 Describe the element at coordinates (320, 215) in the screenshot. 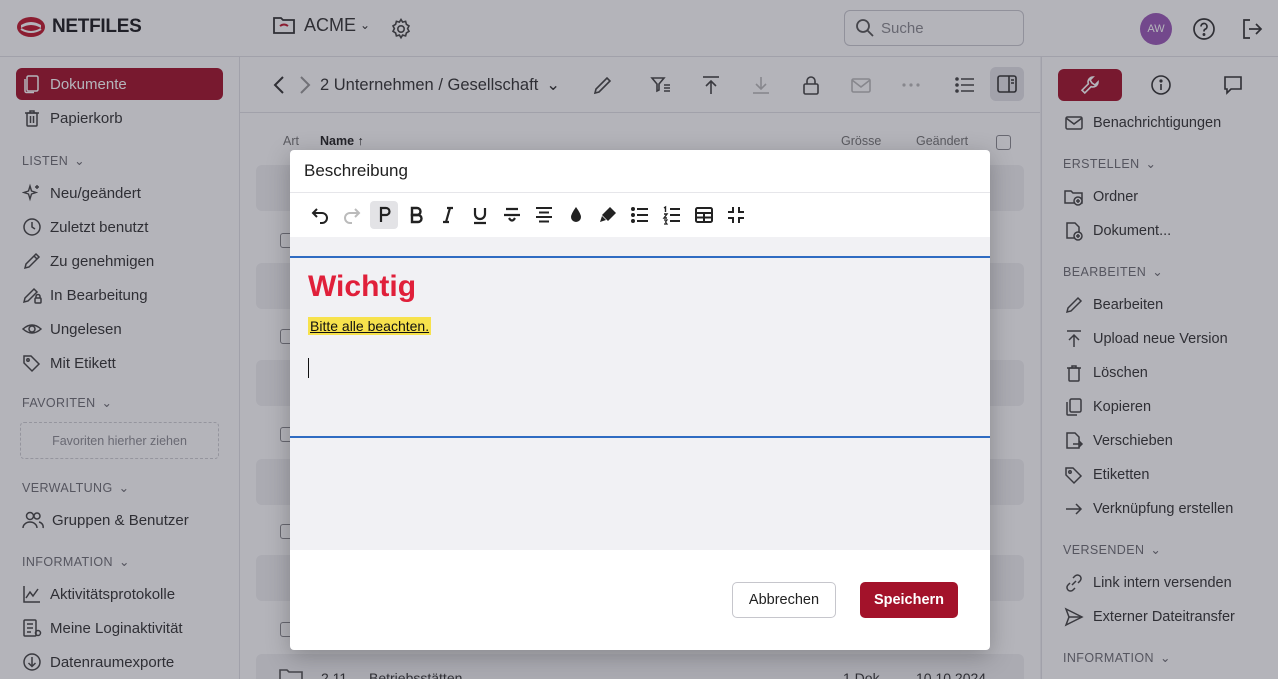

I see `undo-icon` at that location.